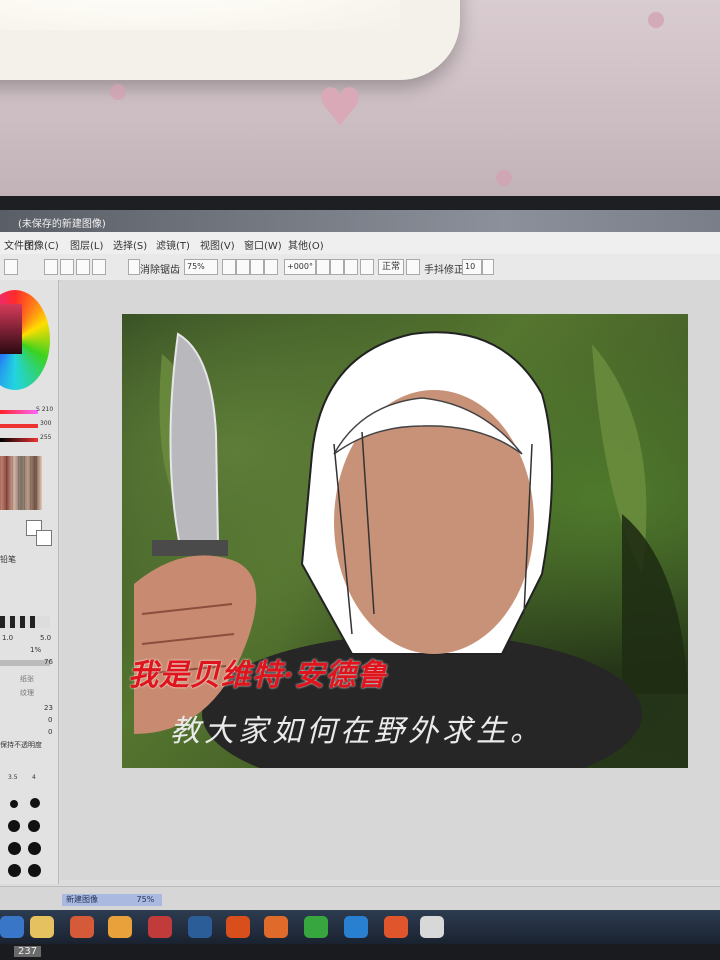 The width and height of the screenshot is (720, 960). Describe the element at coordinates (21, 483) in the screenshot. I see `color-swatches` at that location.